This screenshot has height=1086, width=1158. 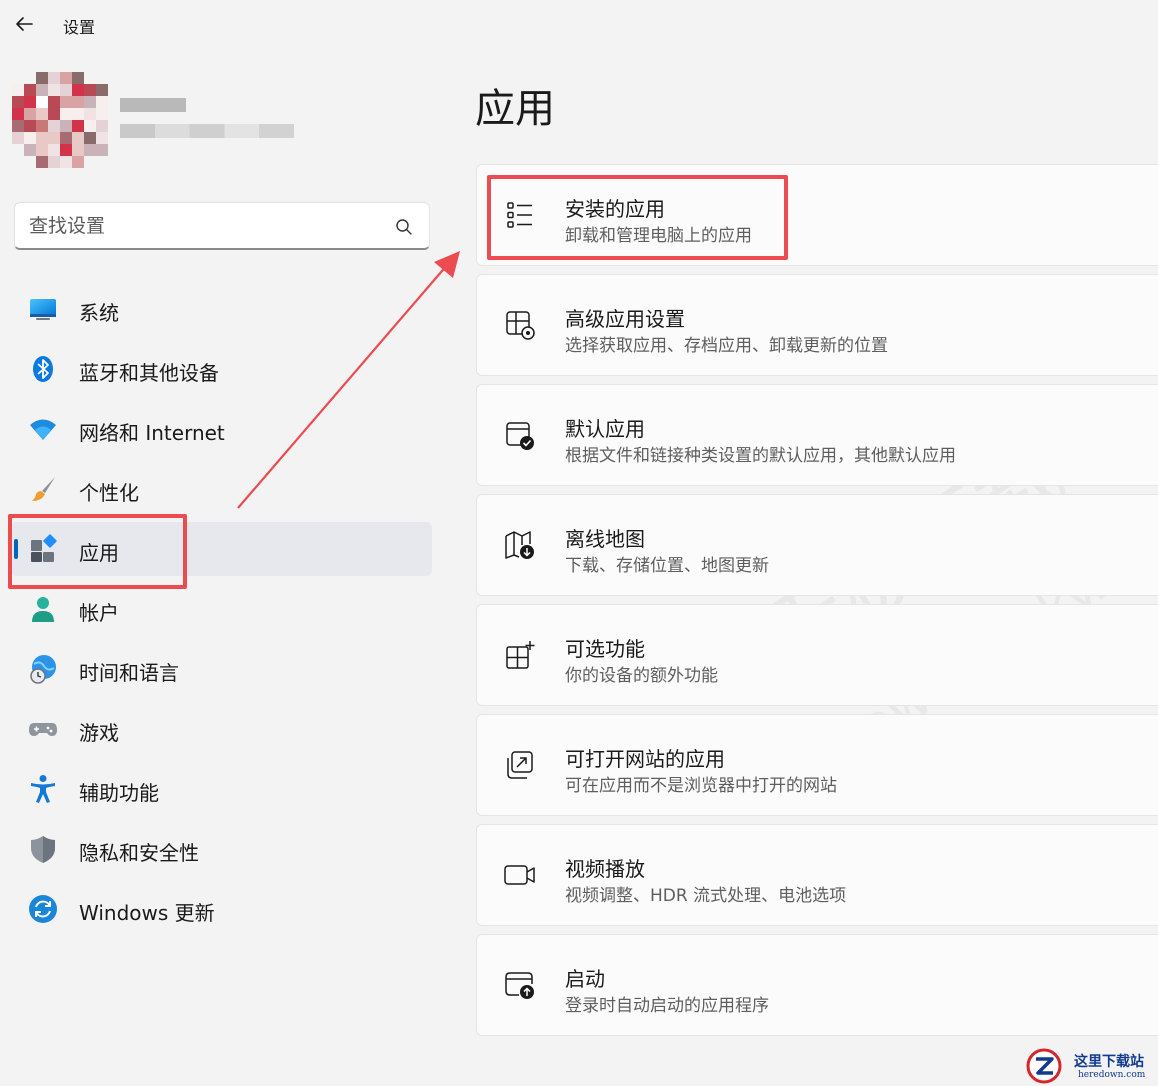 What do you see at coordinates (817, 655) in the screenshot?
I see `card-optional-features: 可选功能 你的设备的额外功能` at bounding box center [817, 655].